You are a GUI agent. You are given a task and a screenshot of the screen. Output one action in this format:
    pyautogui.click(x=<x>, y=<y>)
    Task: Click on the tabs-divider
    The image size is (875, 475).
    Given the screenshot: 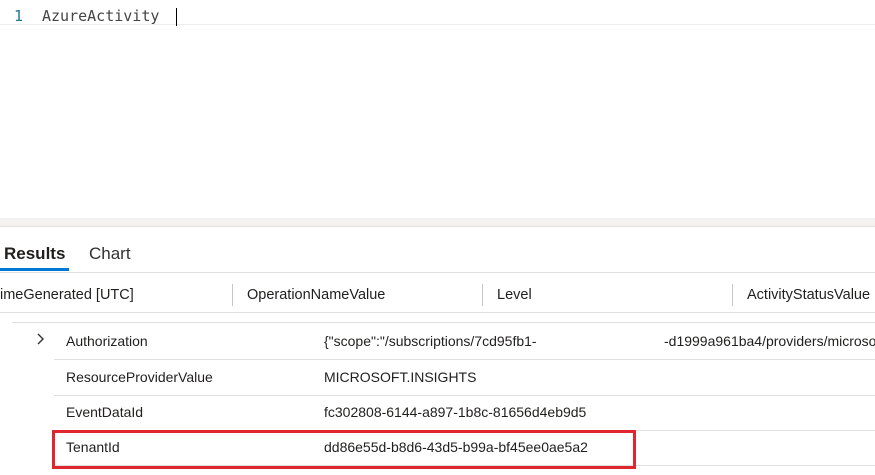 What is the action you would take?
    pyautogui.click(x=437, y=272)
    